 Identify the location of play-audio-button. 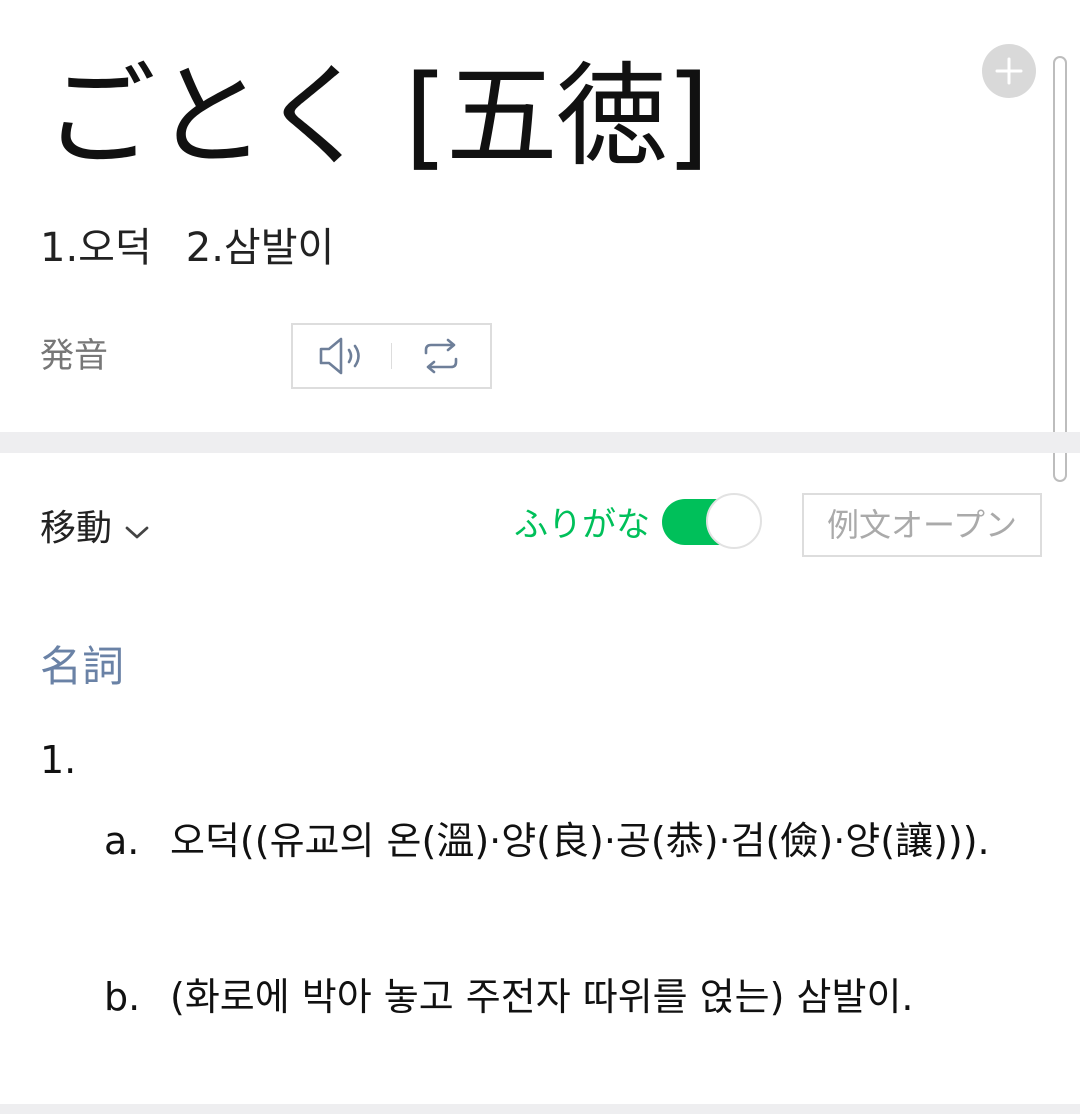
(342, 356).